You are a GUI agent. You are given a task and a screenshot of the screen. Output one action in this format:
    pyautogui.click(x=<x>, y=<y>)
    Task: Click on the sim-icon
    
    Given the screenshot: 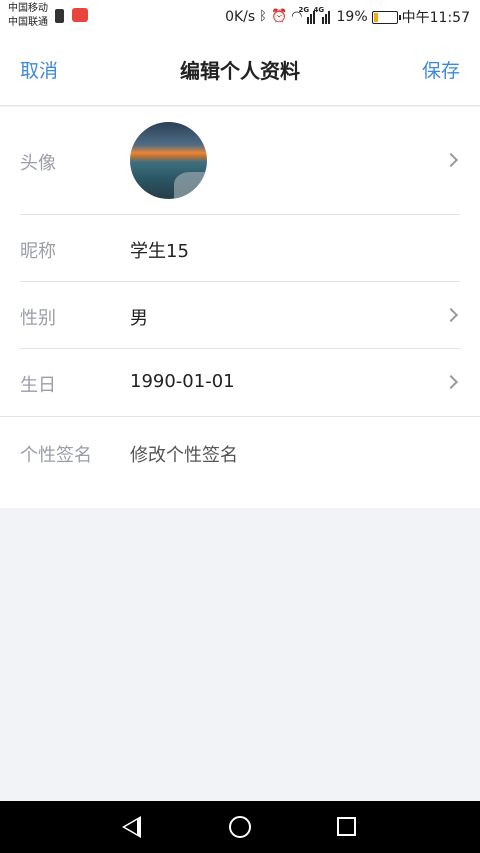 What is the action you would take?
    pyautogui.click(x=59, y=16)
    